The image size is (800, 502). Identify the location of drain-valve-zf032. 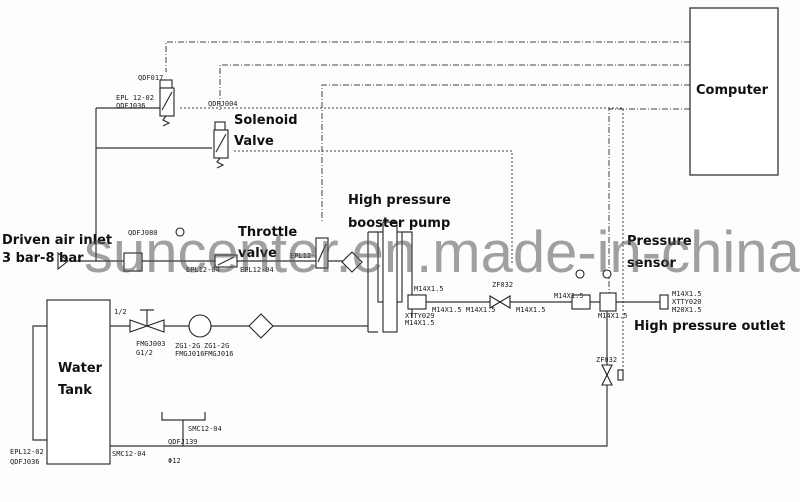
(607, 370).